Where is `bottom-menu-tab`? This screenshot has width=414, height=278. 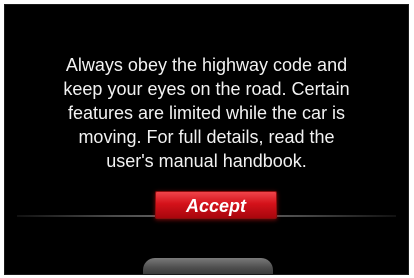 bottom-menu-tab is located at coordinates (208, 266).